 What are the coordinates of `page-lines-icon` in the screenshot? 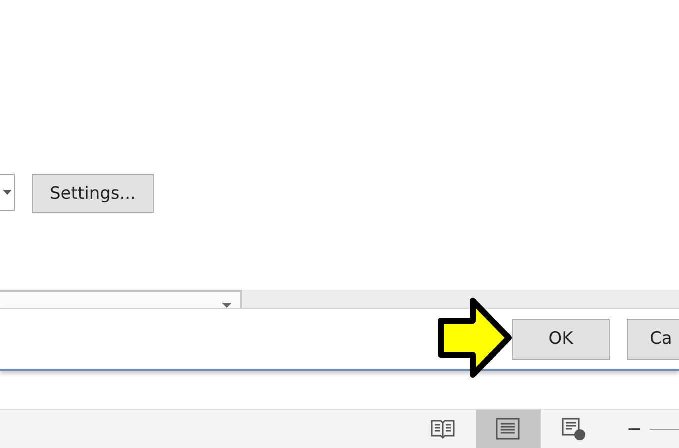 It's located at (508, 429).